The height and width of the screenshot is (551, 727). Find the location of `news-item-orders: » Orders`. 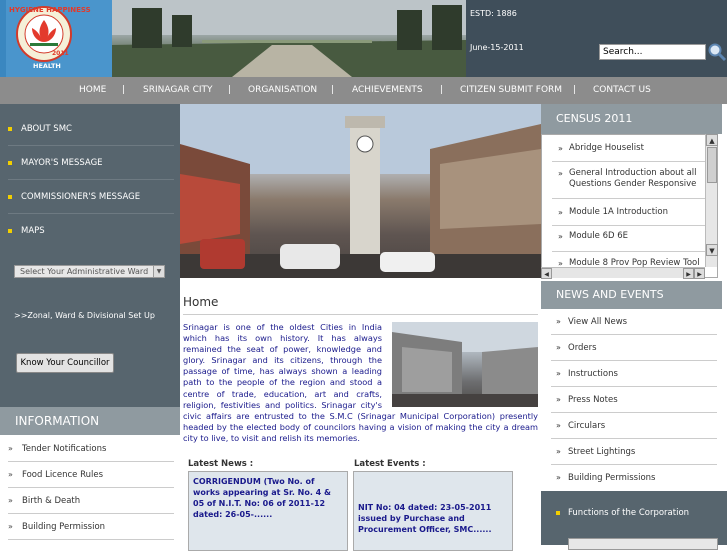

news-item-orders: » Orders is located at coordinates (634, 348).